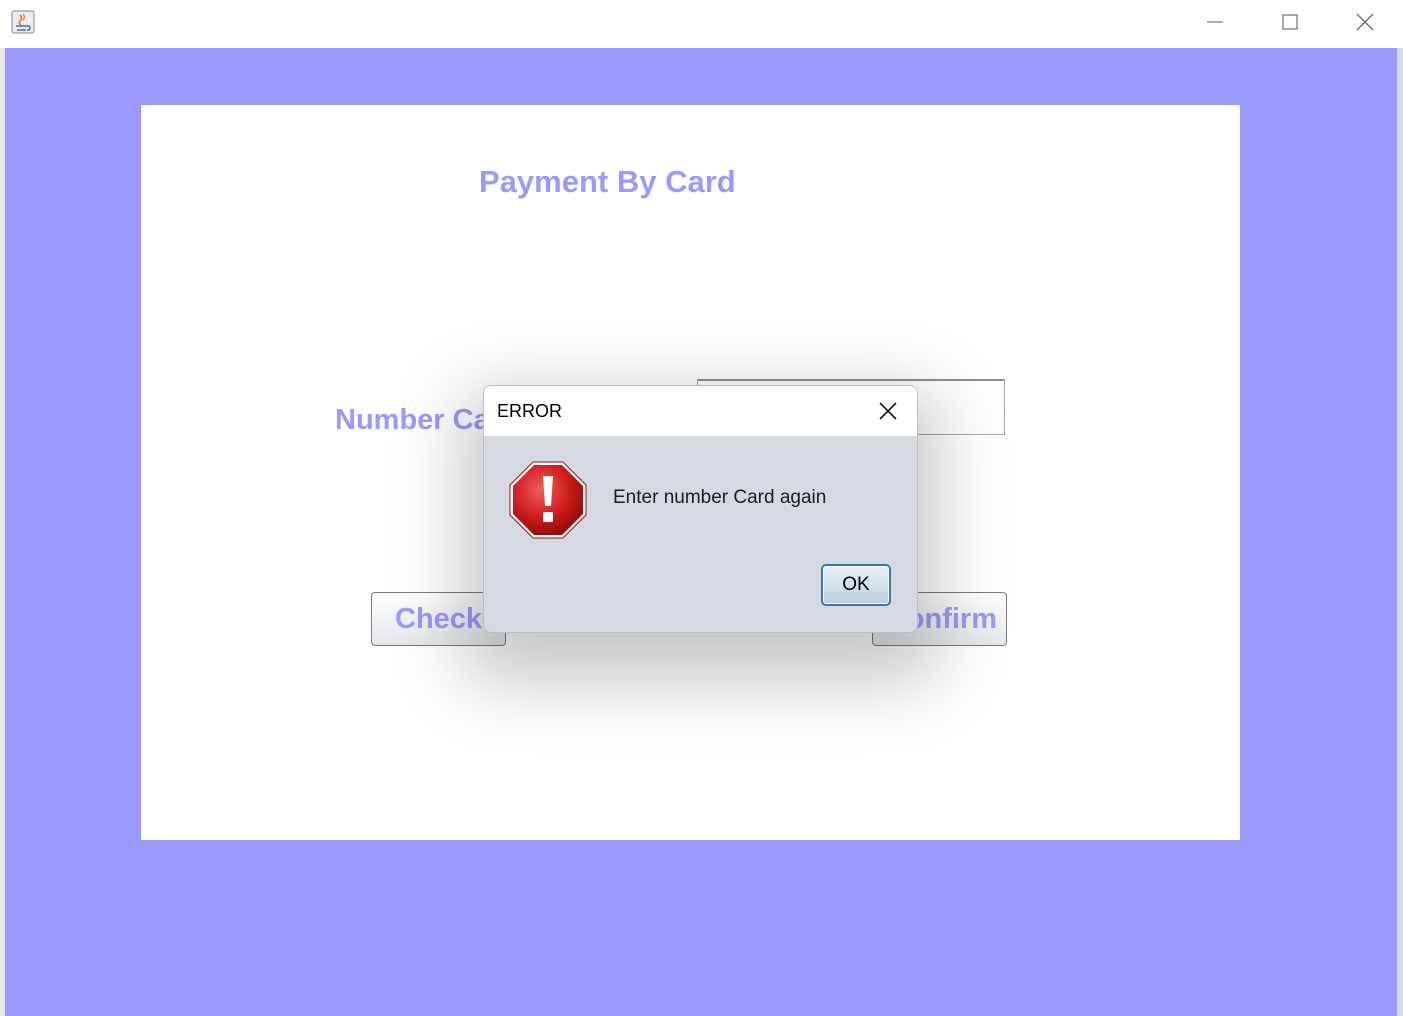  Describe the element at coordinates (1400, 532) in the screenshot. I see `window-right-border` at that location.